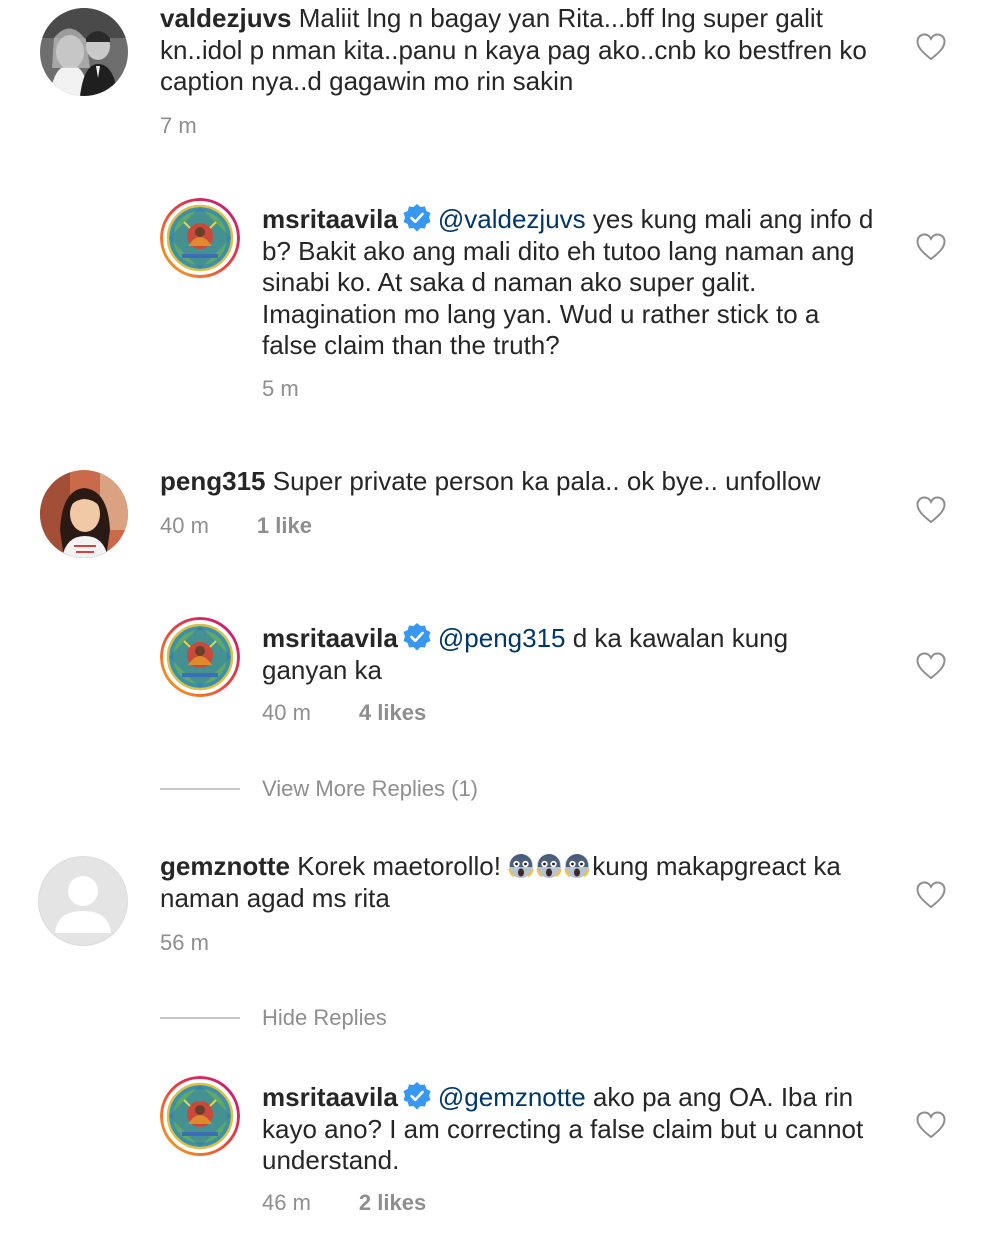 This screenshot has height=1245, width=1000. What do you see at coordinates (286, 712) in the screenshot?
I see `reply-time: 40 m` at bounding box center [286, 712].